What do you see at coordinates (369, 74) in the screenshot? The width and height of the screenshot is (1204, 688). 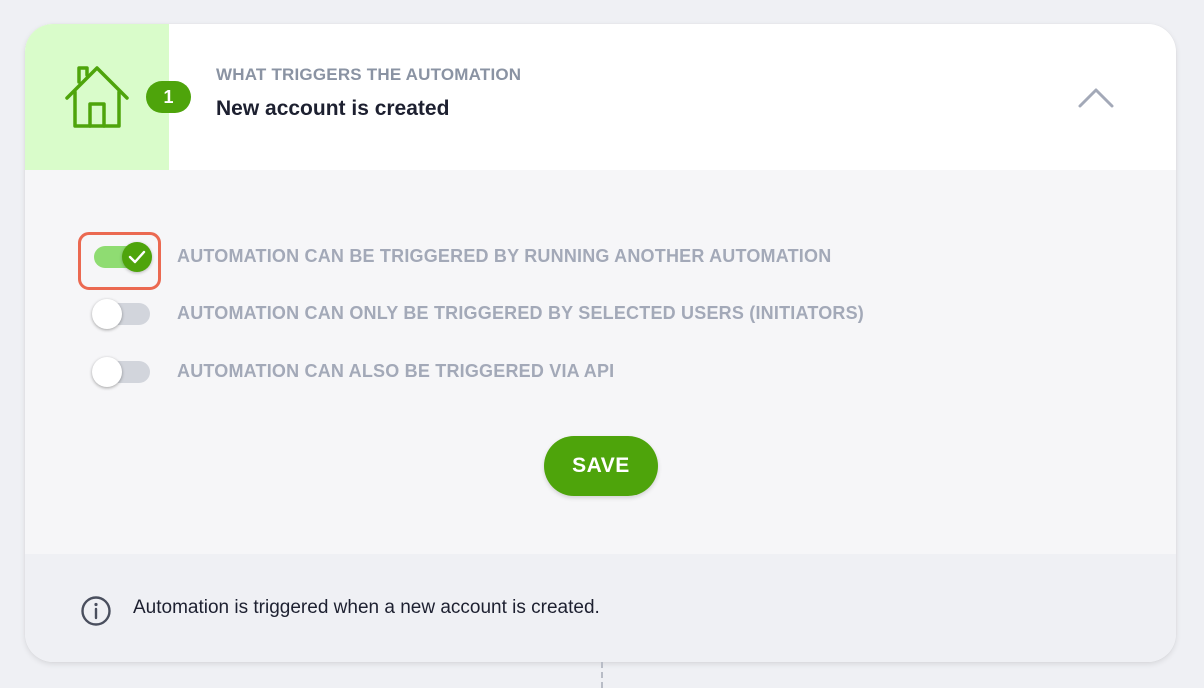 I see `trigger-subtitle: WHAT TRIGGERS THE AUTOMATION` at bounding box center [369, 74].